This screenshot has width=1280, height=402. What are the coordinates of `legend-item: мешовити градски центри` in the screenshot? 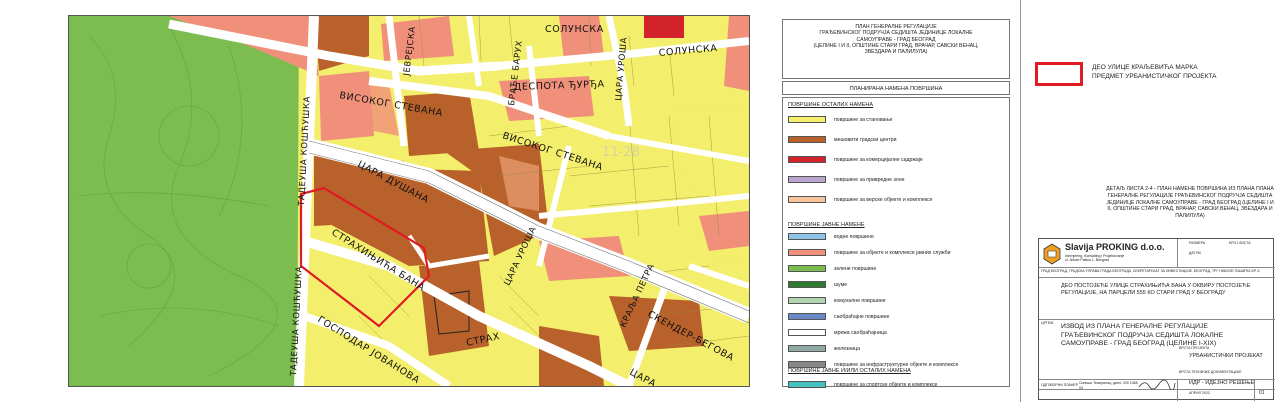 It's located at (842, 139).